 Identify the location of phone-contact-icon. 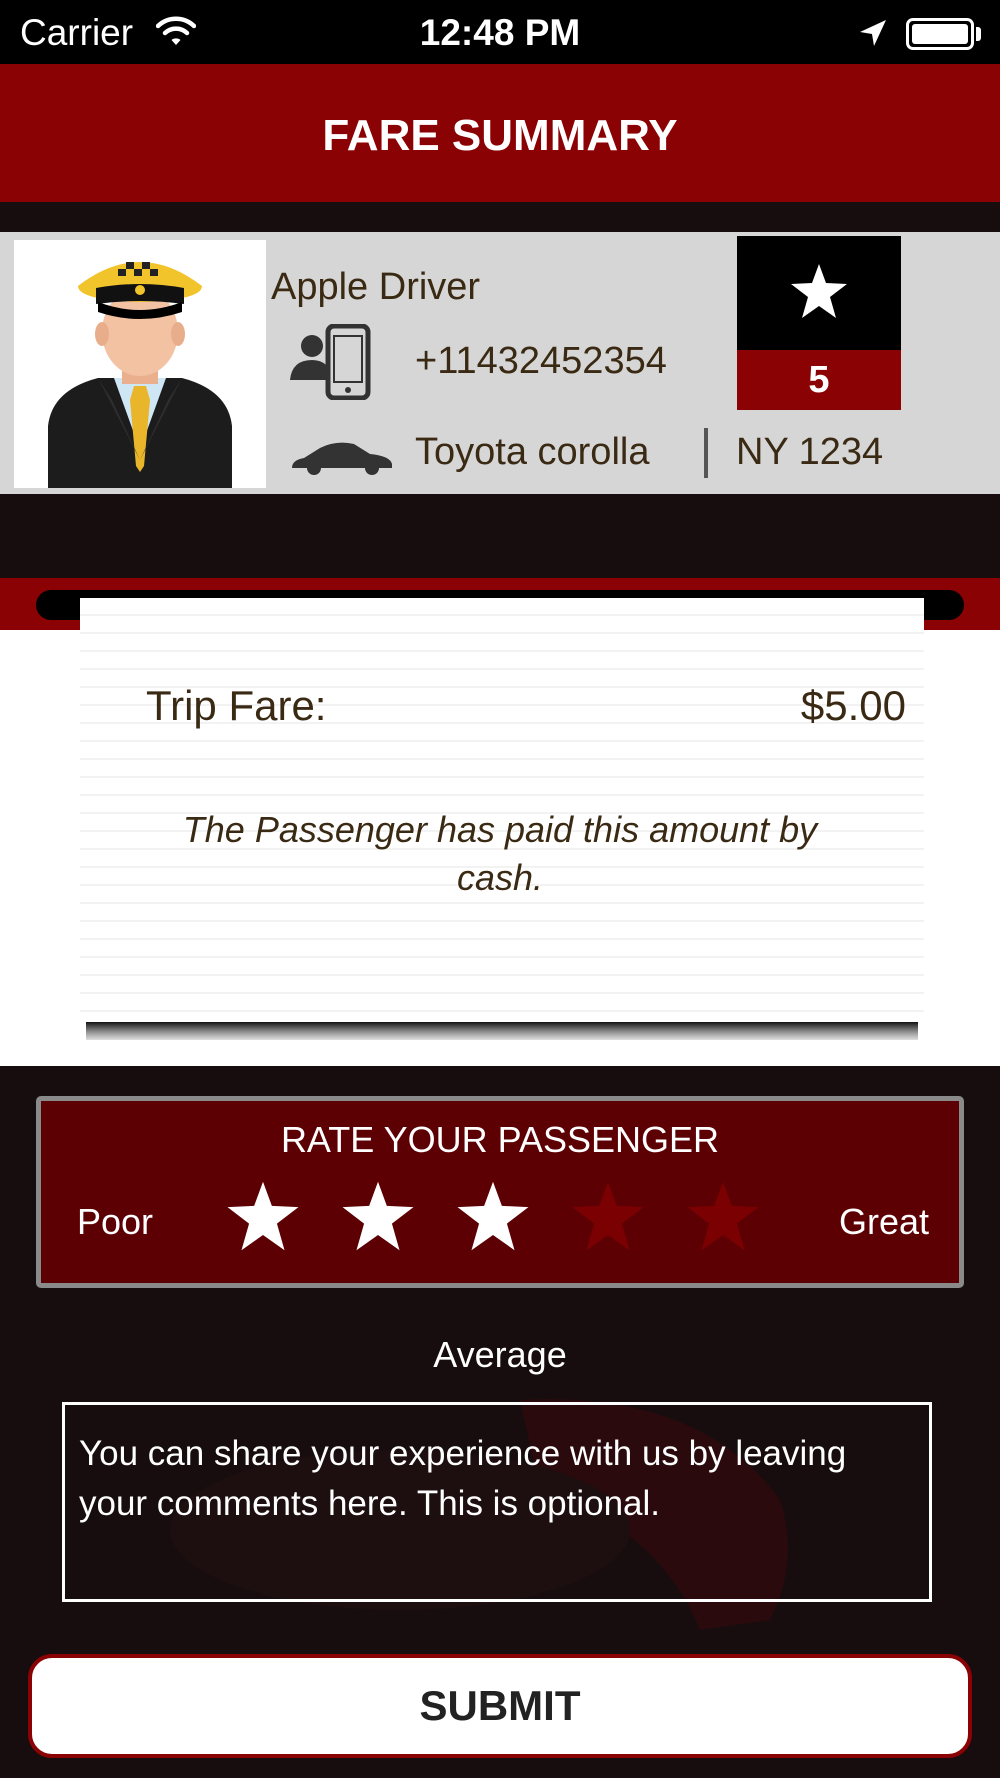
(330, 362).